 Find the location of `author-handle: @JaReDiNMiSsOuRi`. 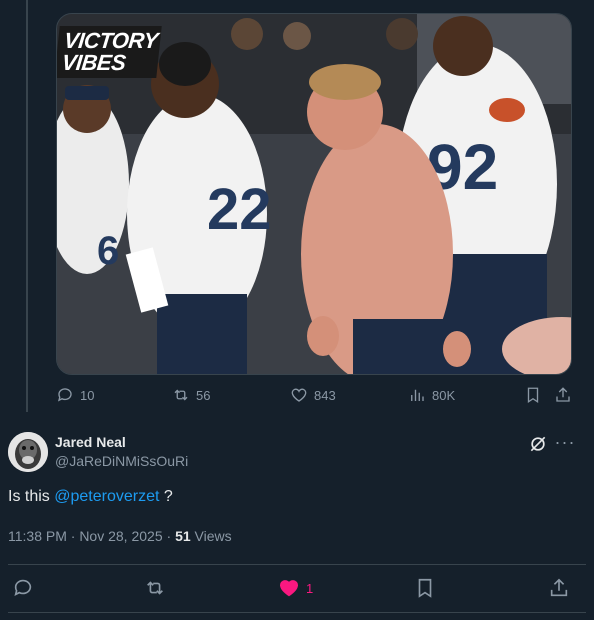

author-handle: @JaReDiNMiSsOuRi is located at coordinates (121, 461).